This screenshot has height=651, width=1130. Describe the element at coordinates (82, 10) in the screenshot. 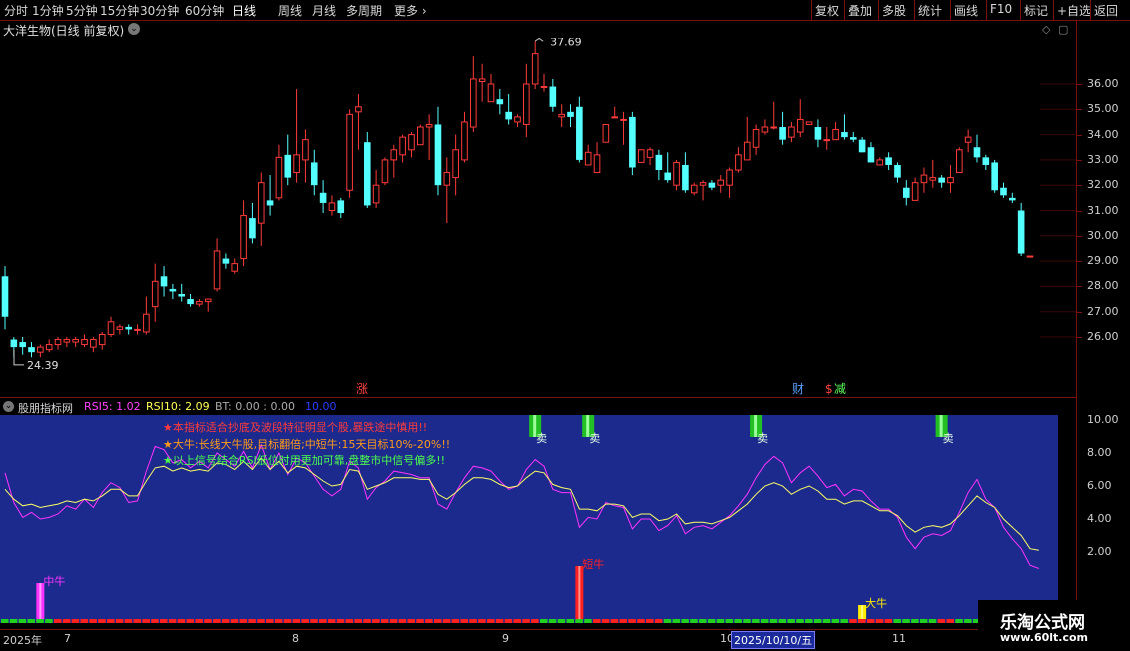

I see `period-tab-2: 5分钟` at that location.